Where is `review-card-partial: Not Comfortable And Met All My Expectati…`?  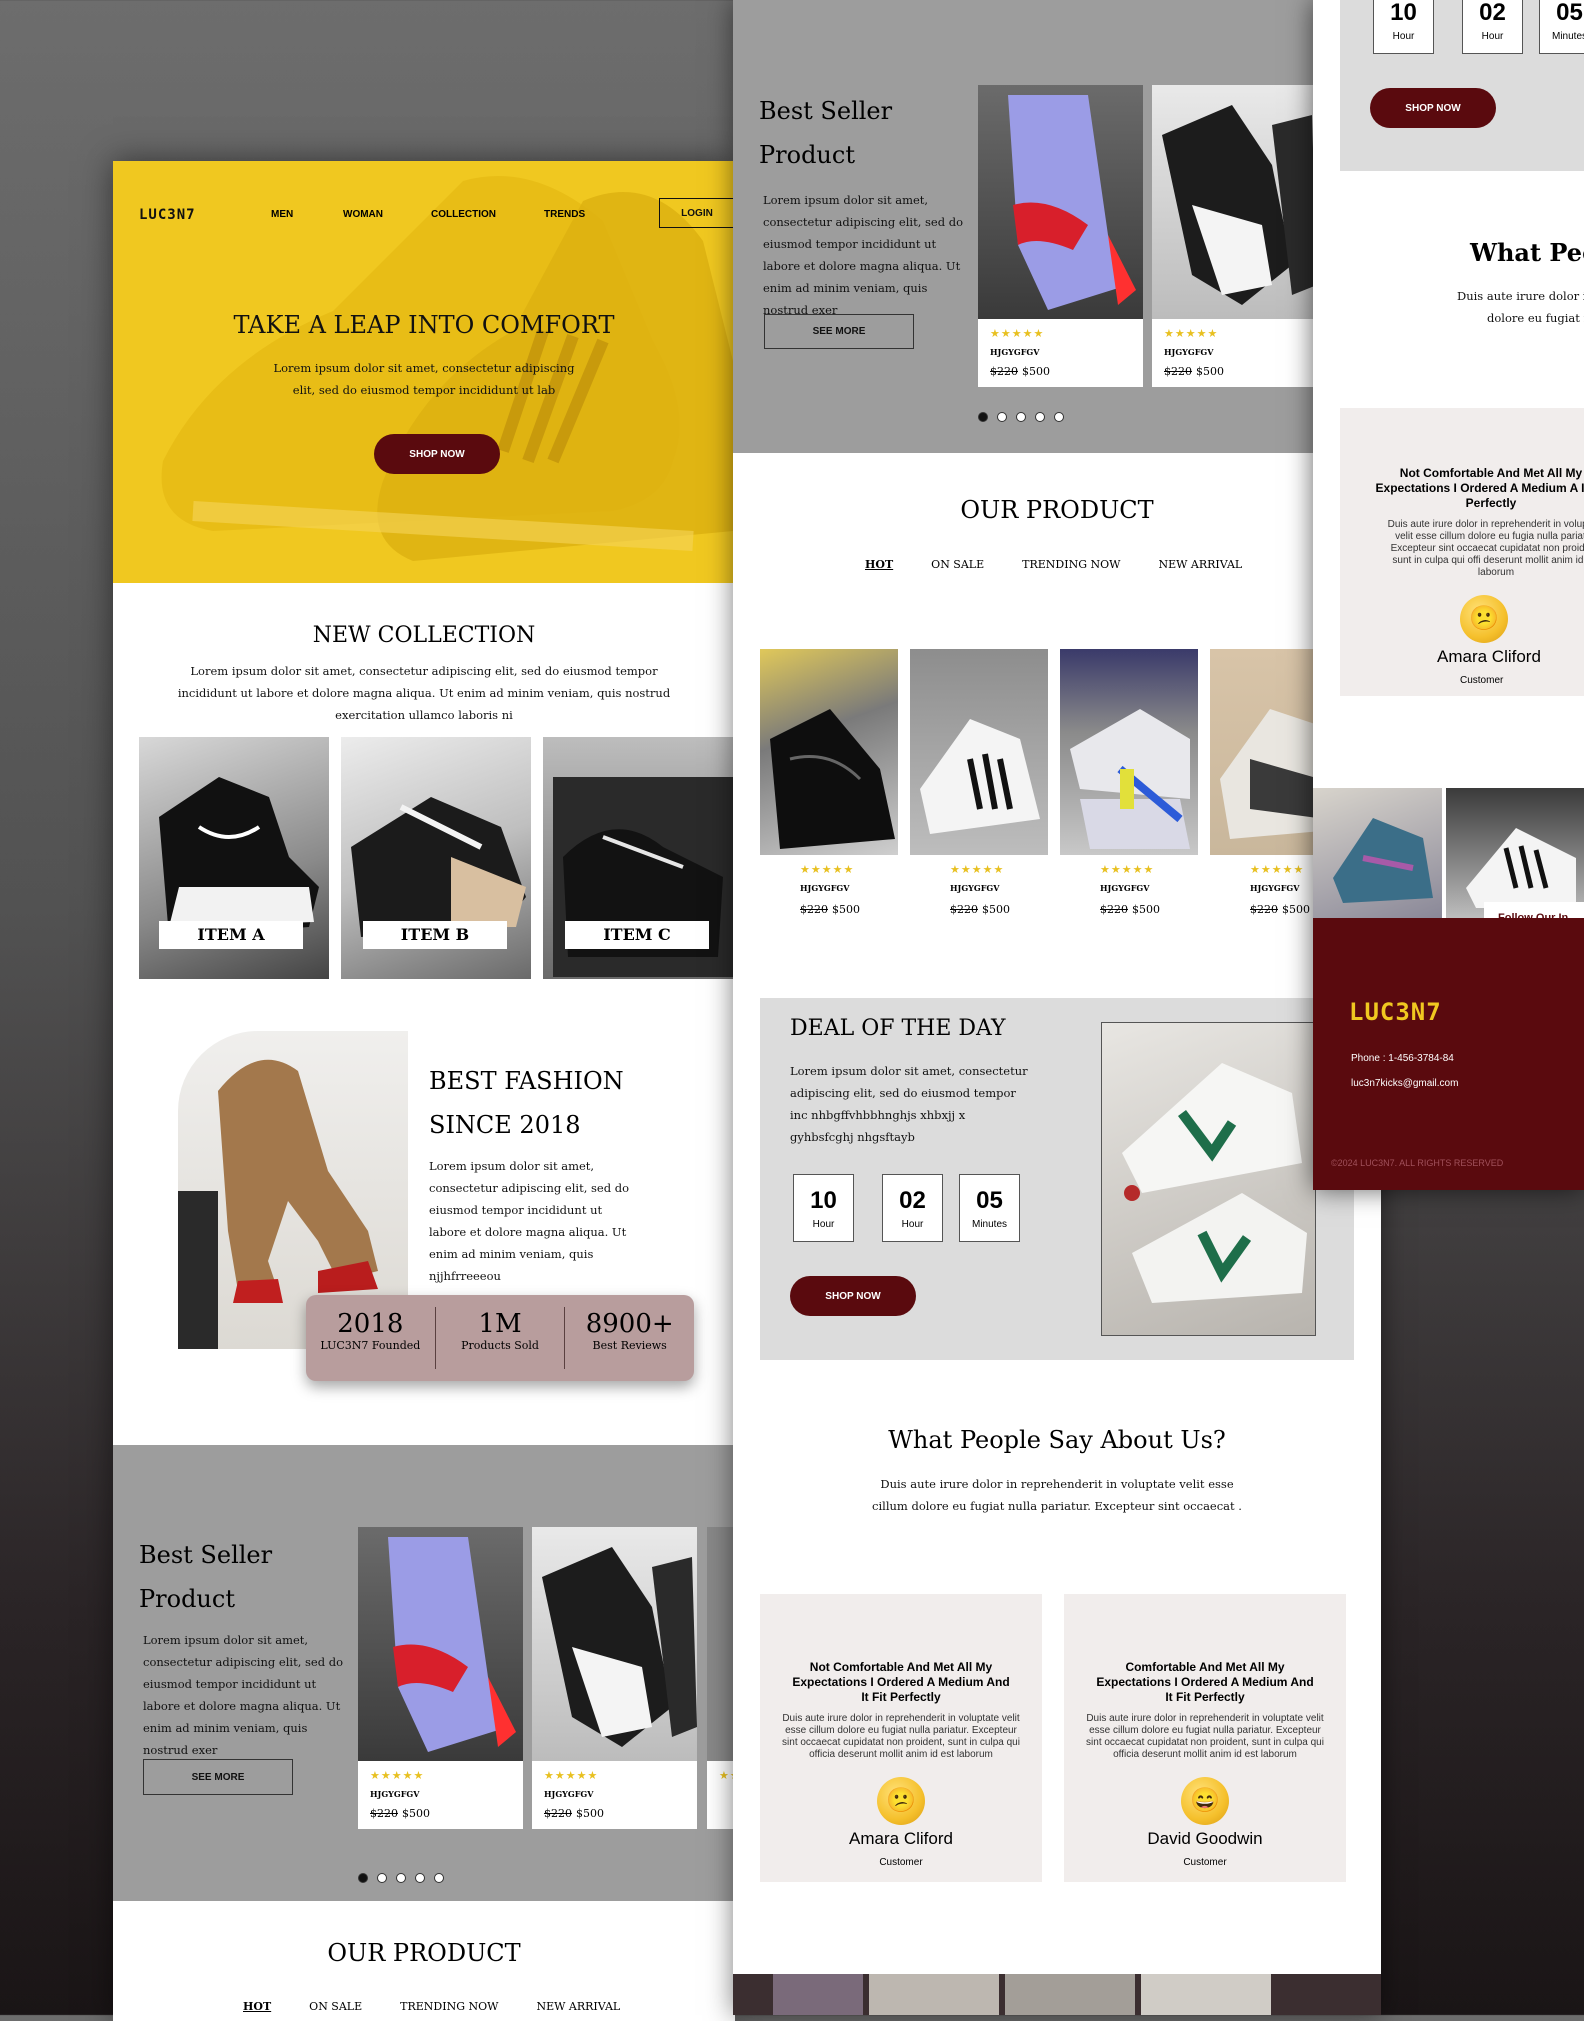
review-card-partial: Not Comfortable And Met All My Expectati… is located at coordinates (1462, 552).